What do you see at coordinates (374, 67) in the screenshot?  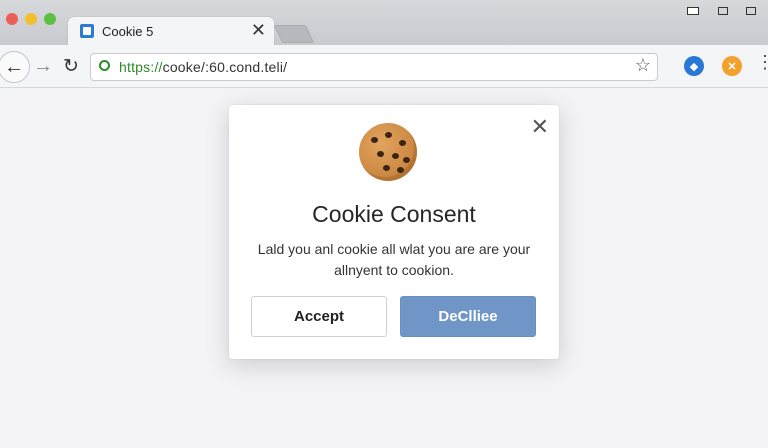 I see `address-bar: https://cooke/:60.cond.teli/ ☆` at bounding box center [374, 67].